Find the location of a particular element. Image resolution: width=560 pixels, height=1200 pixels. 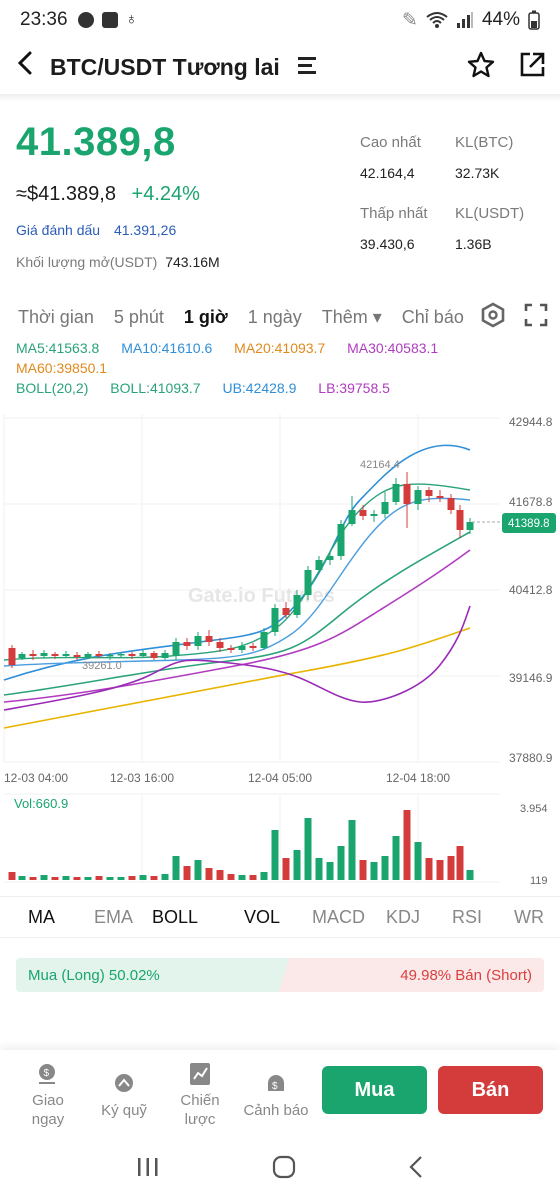

open-interest-value: 743.16M is located at coordinates (192, 262).